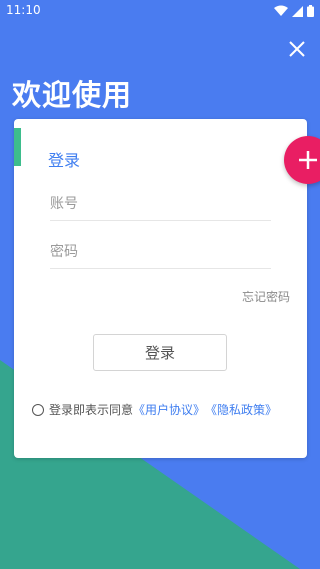  I want to click on agreement-radio, so click(38, 409).